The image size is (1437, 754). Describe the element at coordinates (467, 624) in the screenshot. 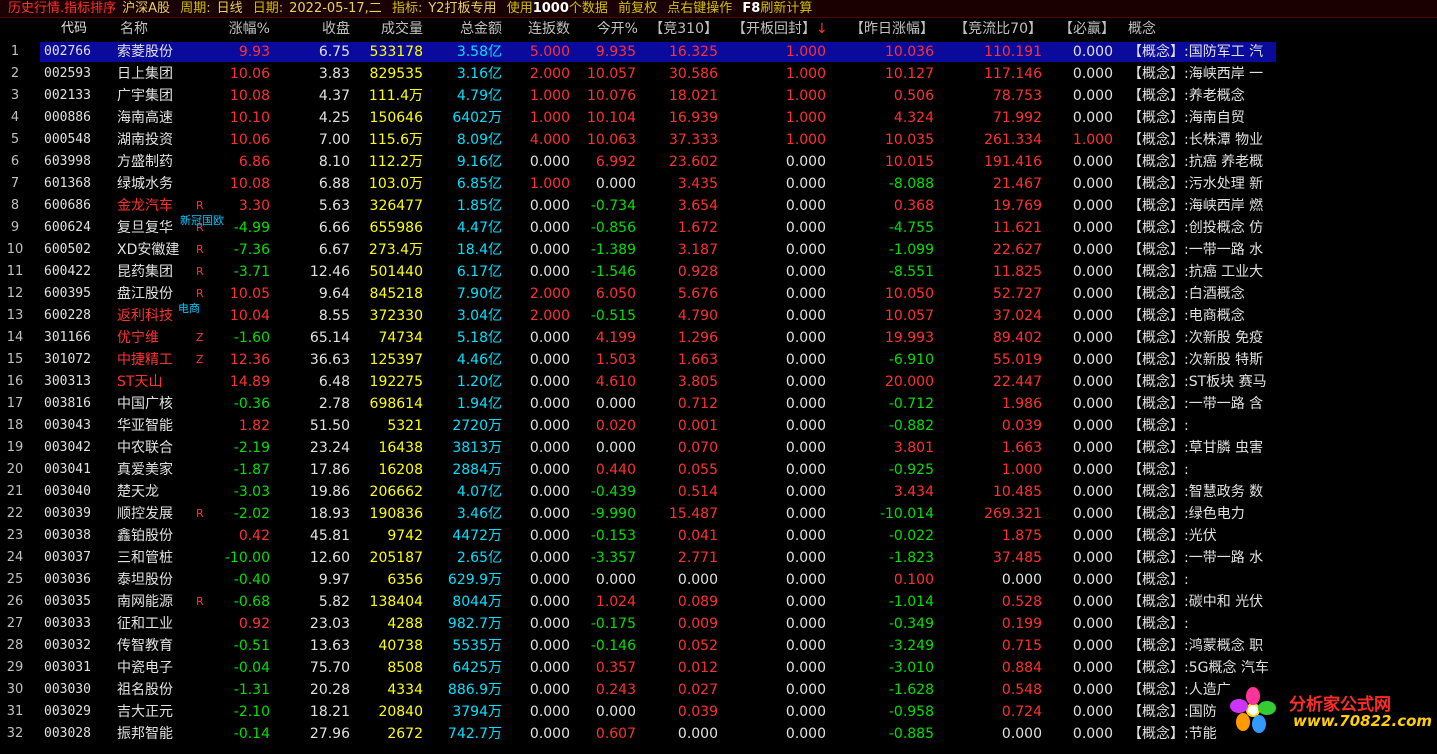

I see `amount-value: 982.7` at that location.